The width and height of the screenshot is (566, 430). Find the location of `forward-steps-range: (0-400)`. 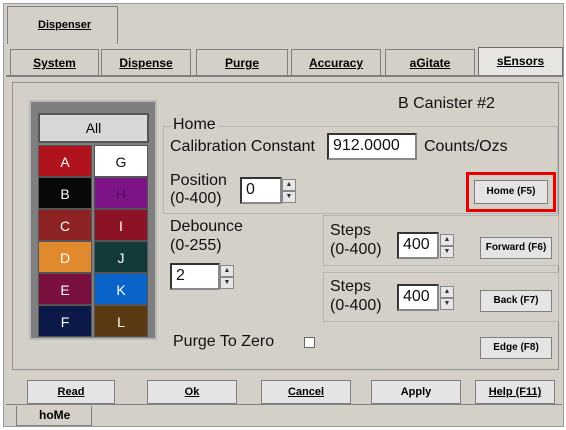

forward-steps-range: (0-400) is located at coordinates (356, 249).